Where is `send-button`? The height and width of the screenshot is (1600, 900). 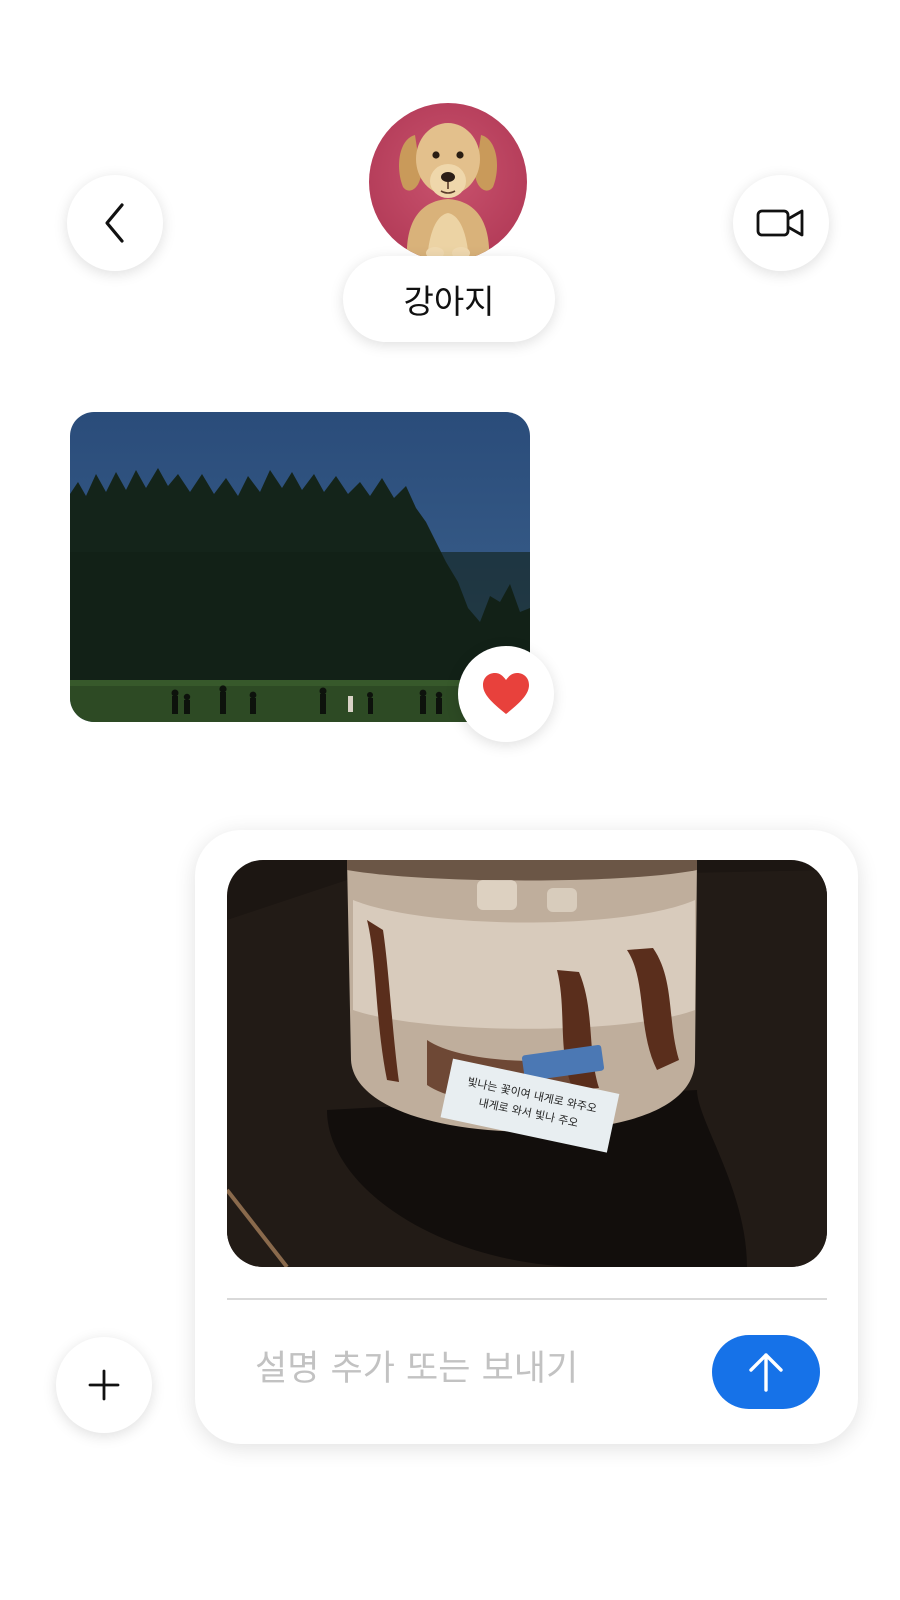 send-button is located at coordinates (766, 1372).